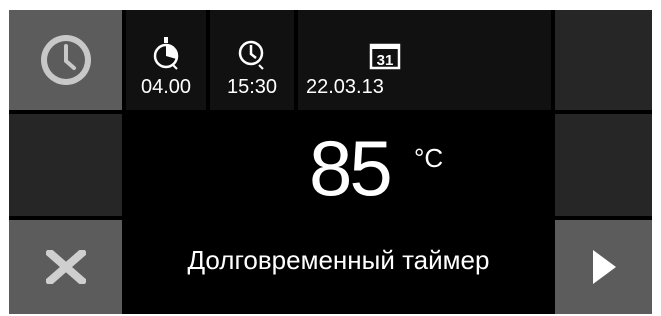  What do you see at coordinates (603, 60) in the screenshot?
I see `right-empty-panel-top` at bounding box center [603, 60].